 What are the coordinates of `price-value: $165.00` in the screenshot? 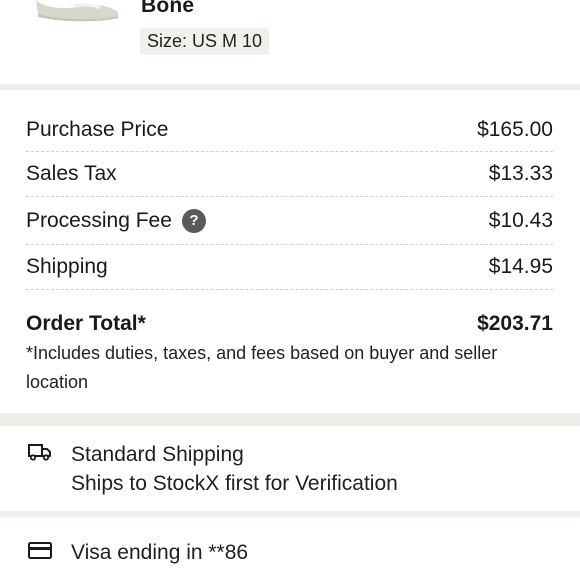 It's located at (515, 129).